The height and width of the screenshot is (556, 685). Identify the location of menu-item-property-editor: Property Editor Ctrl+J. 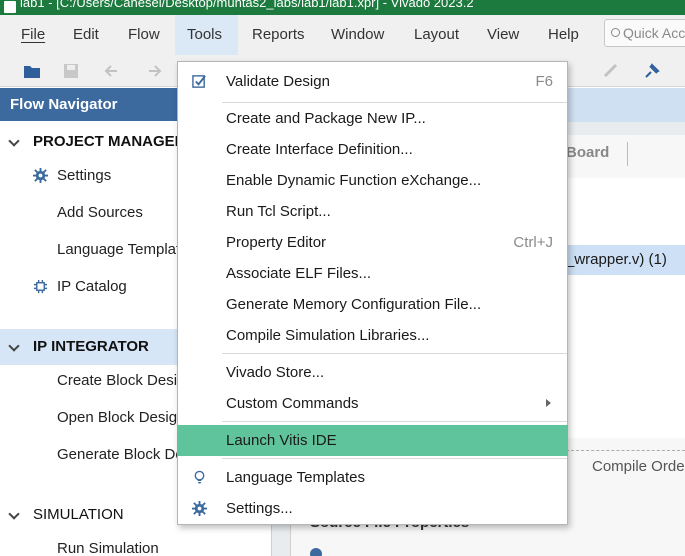
(372, 242).